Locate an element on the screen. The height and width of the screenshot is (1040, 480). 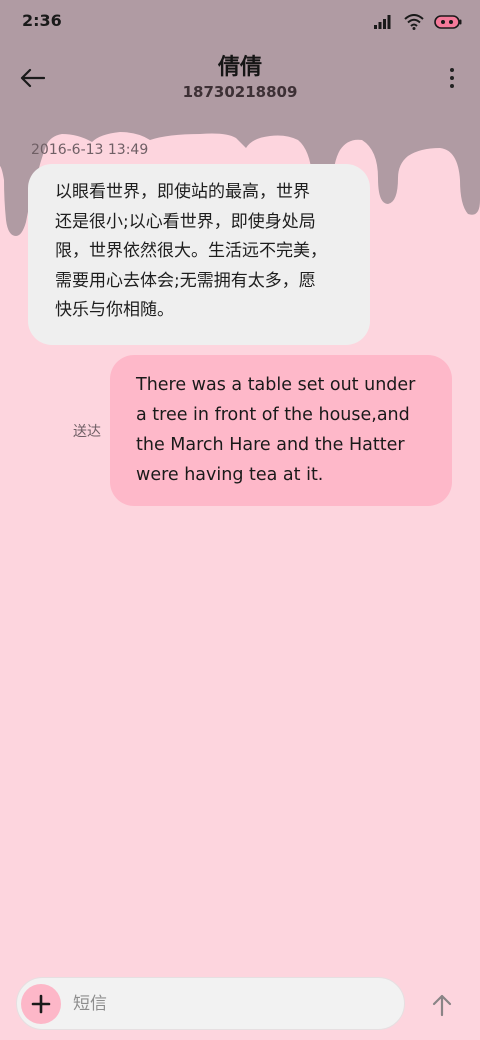
add-attachment-button is located at coordinates (41, 1004).